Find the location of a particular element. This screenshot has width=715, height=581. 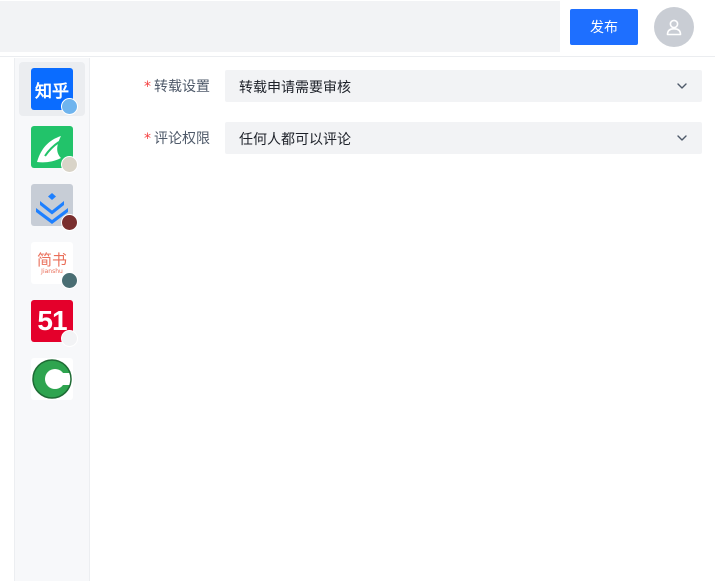

csdn-logo-icon is located at coordinates (52, 379).